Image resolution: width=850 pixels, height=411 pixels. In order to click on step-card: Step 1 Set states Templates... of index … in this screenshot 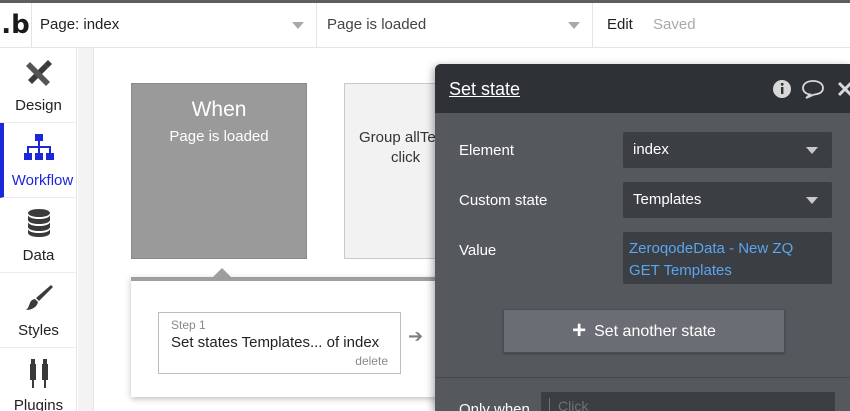, I will do `click(279, 343)`.